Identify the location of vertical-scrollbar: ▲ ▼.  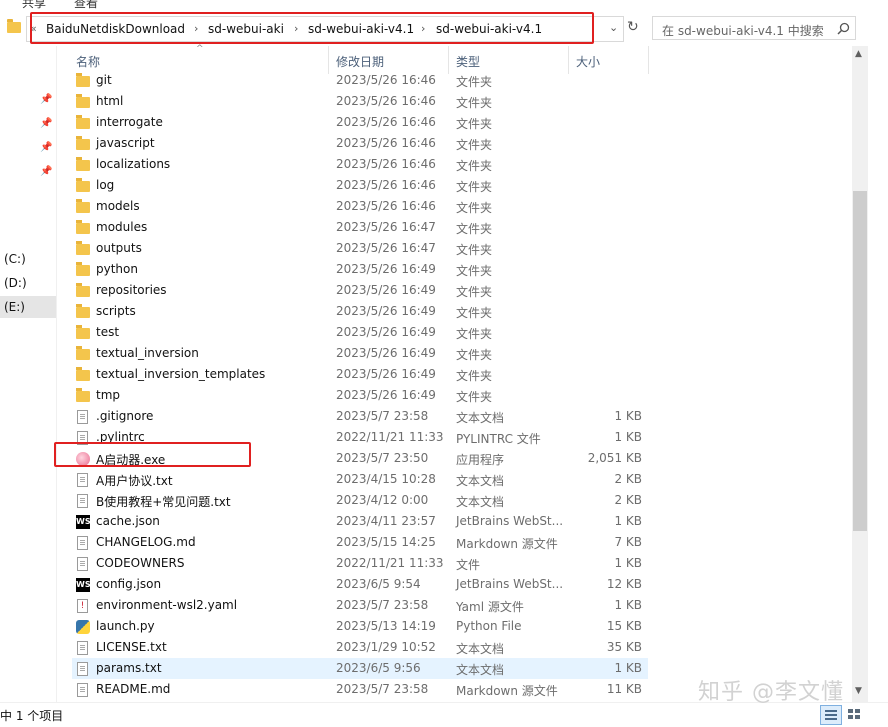
(860, 374).